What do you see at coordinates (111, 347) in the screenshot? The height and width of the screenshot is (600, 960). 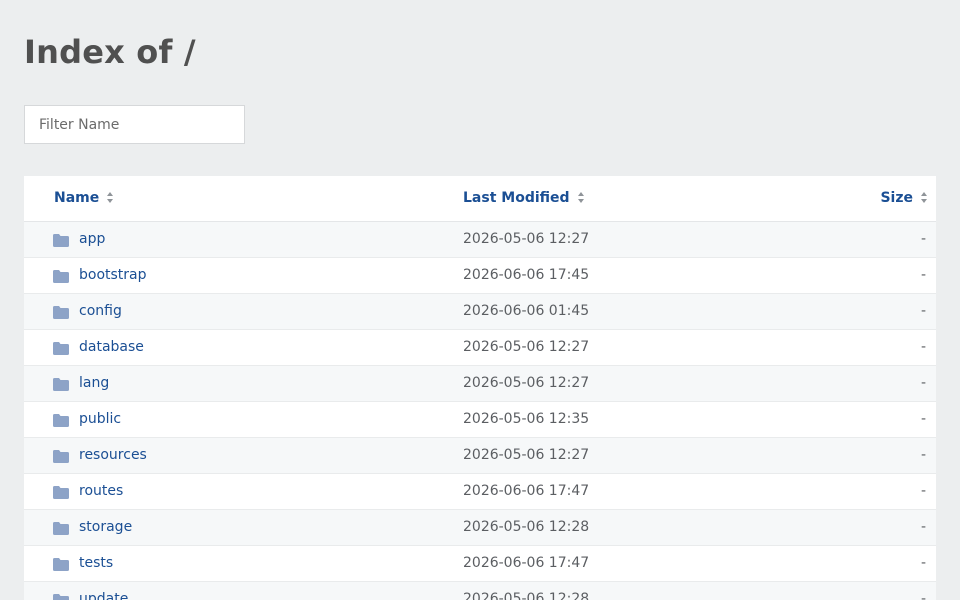 I see `folder-link: database` at bounding box center [111, 347].